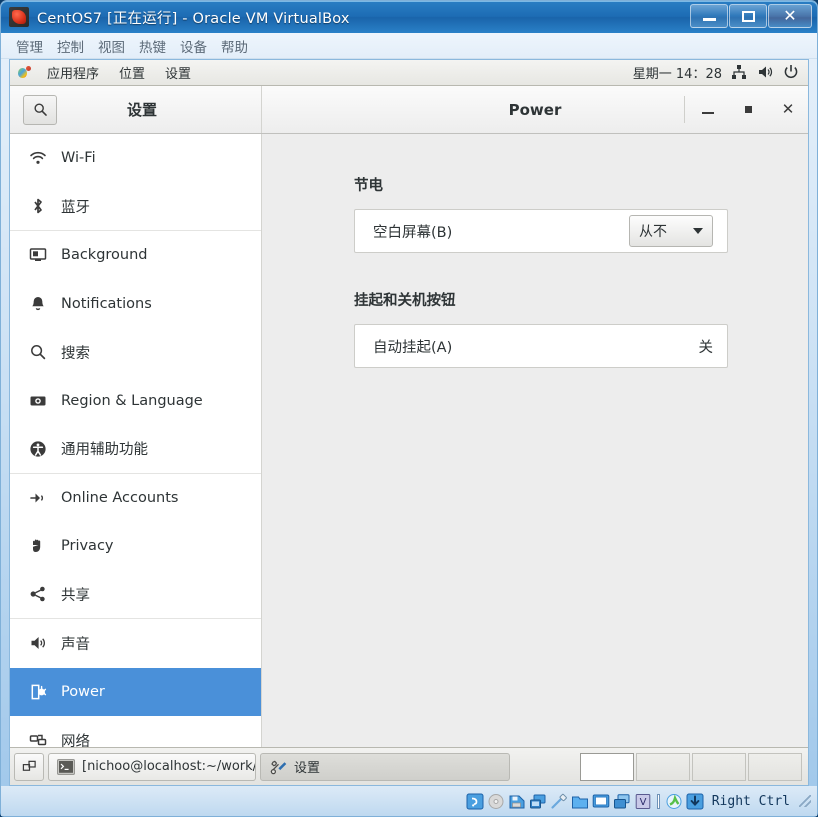  I want to click on window-controls: ✕, so click(751, 16).